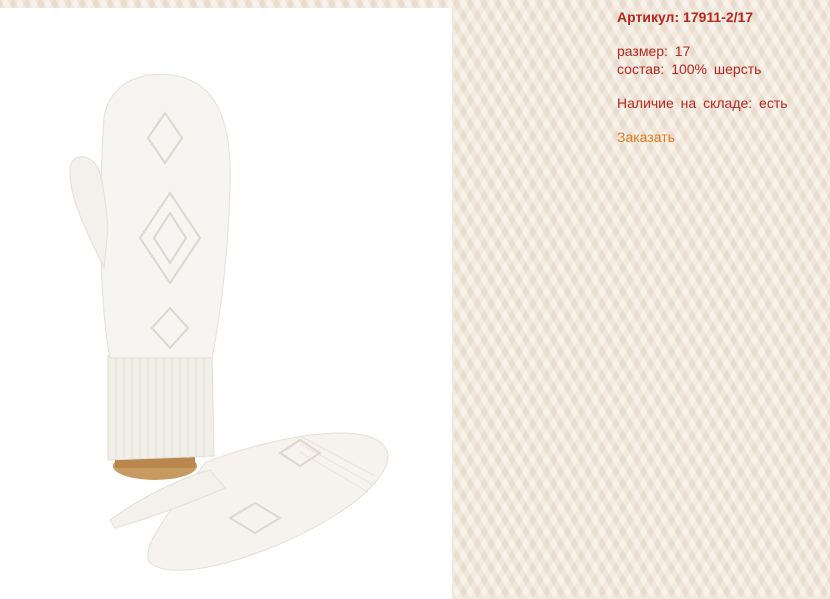  Describe the element at coordinates (685, 17) in the screenshot. I see `article-number: Артикул: 17911-2/17` at that location.